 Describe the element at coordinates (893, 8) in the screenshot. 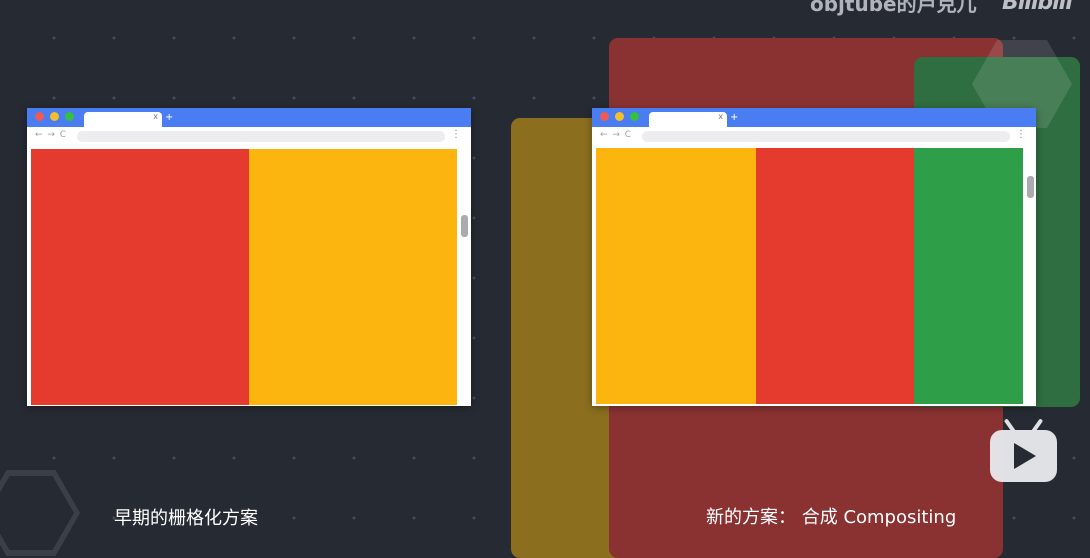

I see `watermark-text: objtube的卢克儿` at that location.